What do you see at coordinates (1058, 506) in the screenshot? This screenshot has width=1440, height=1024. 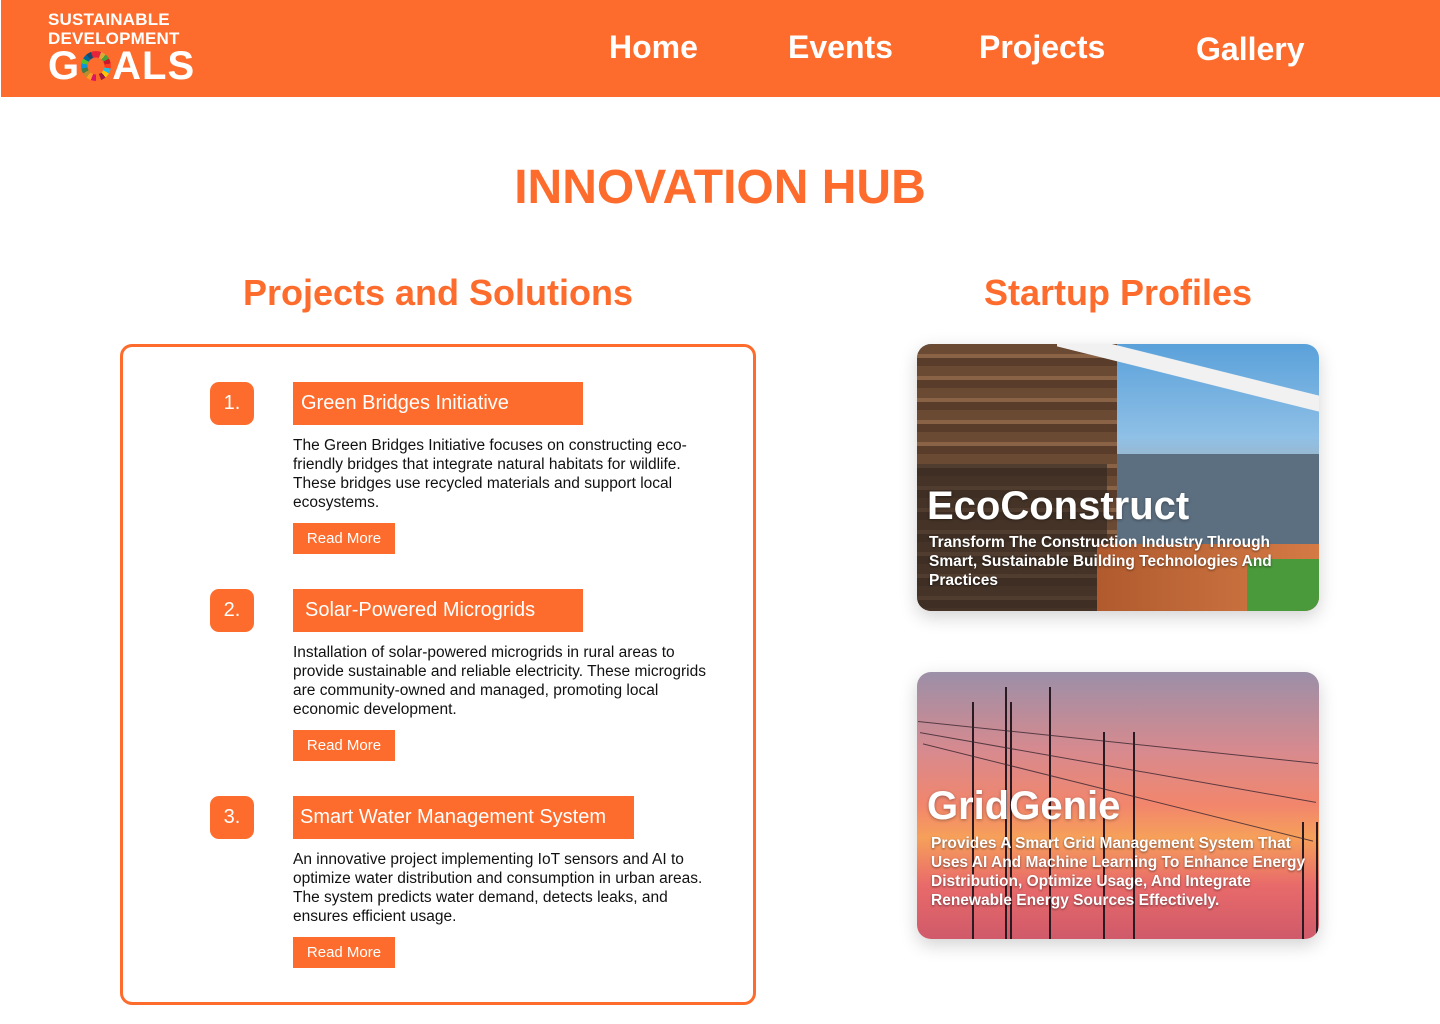 I see `startup-name: EcoConstruct` at bounding box center [1058, 506].